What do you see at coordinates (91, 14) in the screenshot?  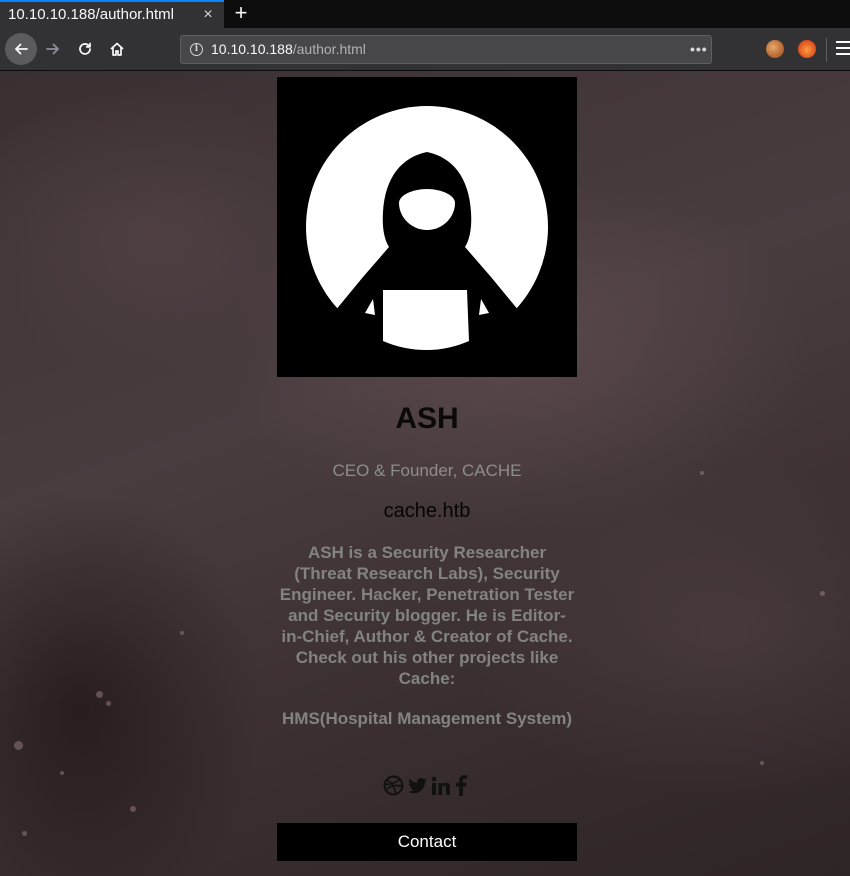 I see `tab-title: 10.10.10.188/author.html` at bounding box center [91, 14].